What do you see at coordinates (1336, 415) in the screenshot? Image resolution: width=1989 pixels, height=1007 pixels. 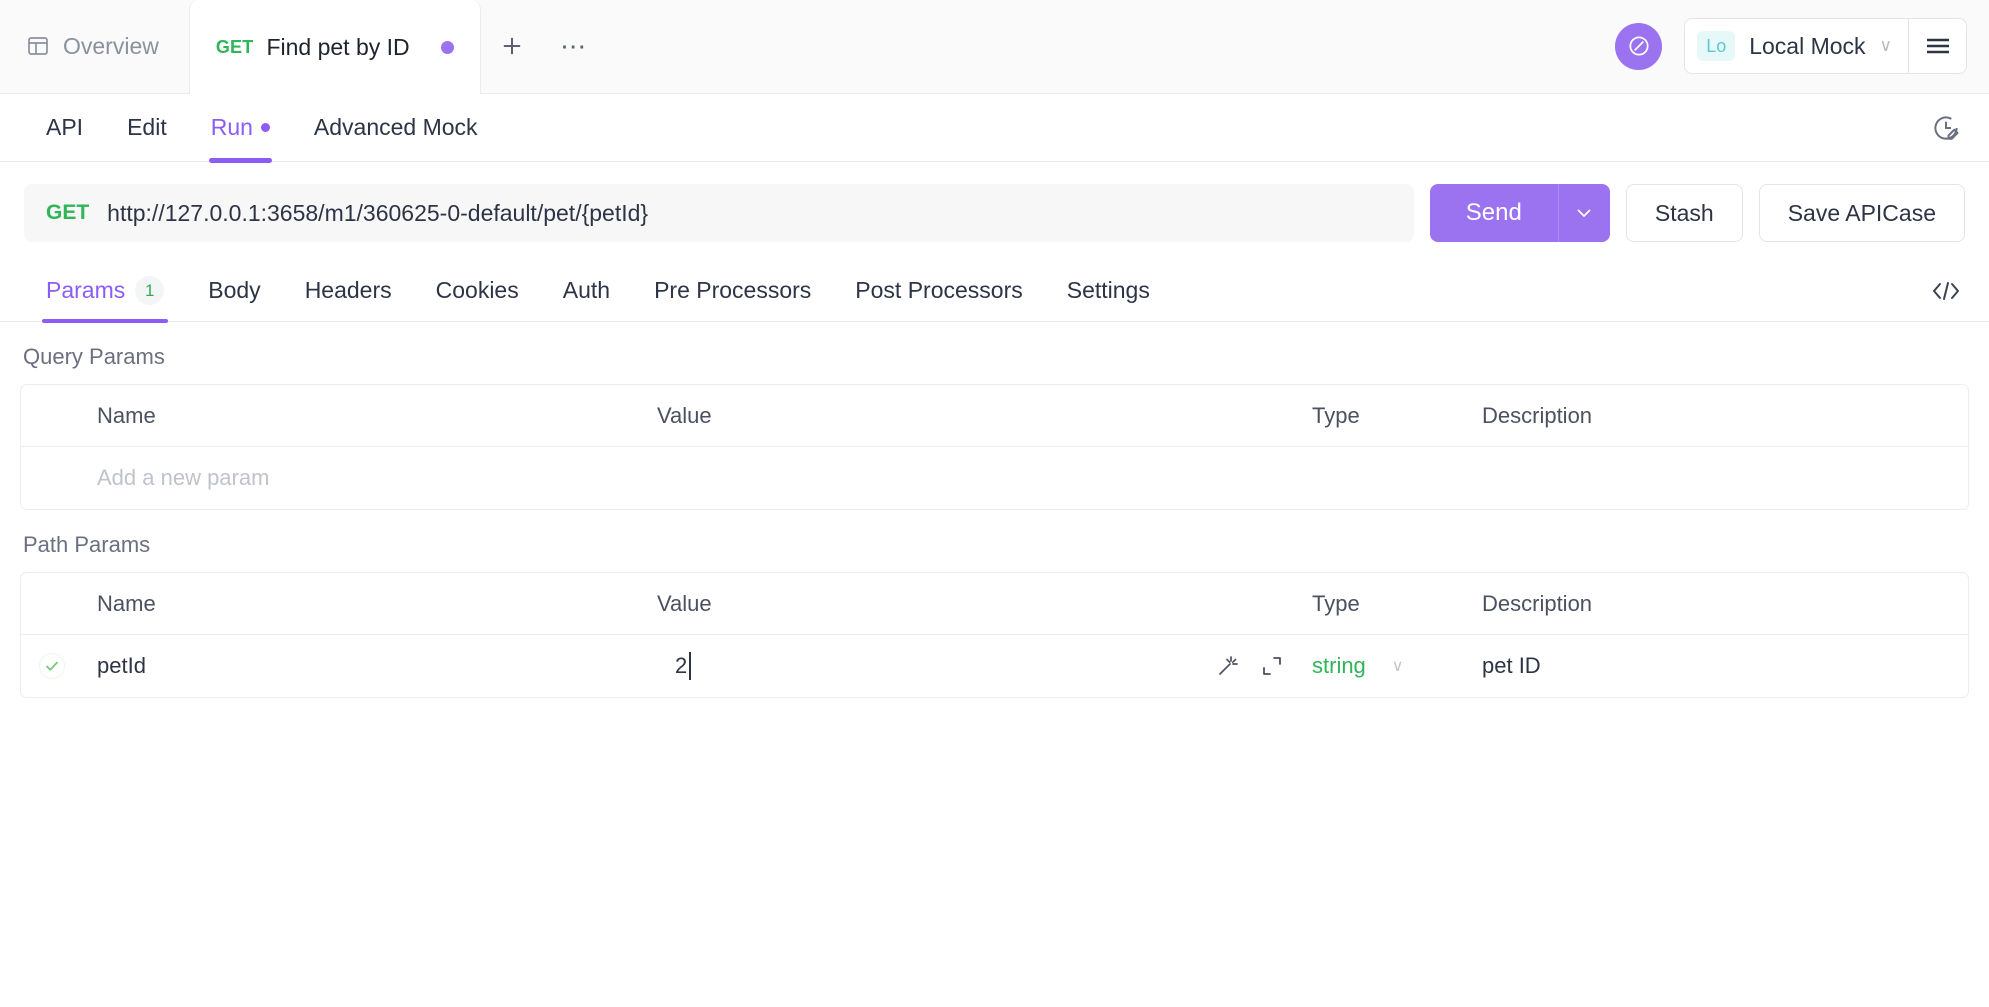 I see `query-params-header-type: Type` at bounding box center [1336, 415].